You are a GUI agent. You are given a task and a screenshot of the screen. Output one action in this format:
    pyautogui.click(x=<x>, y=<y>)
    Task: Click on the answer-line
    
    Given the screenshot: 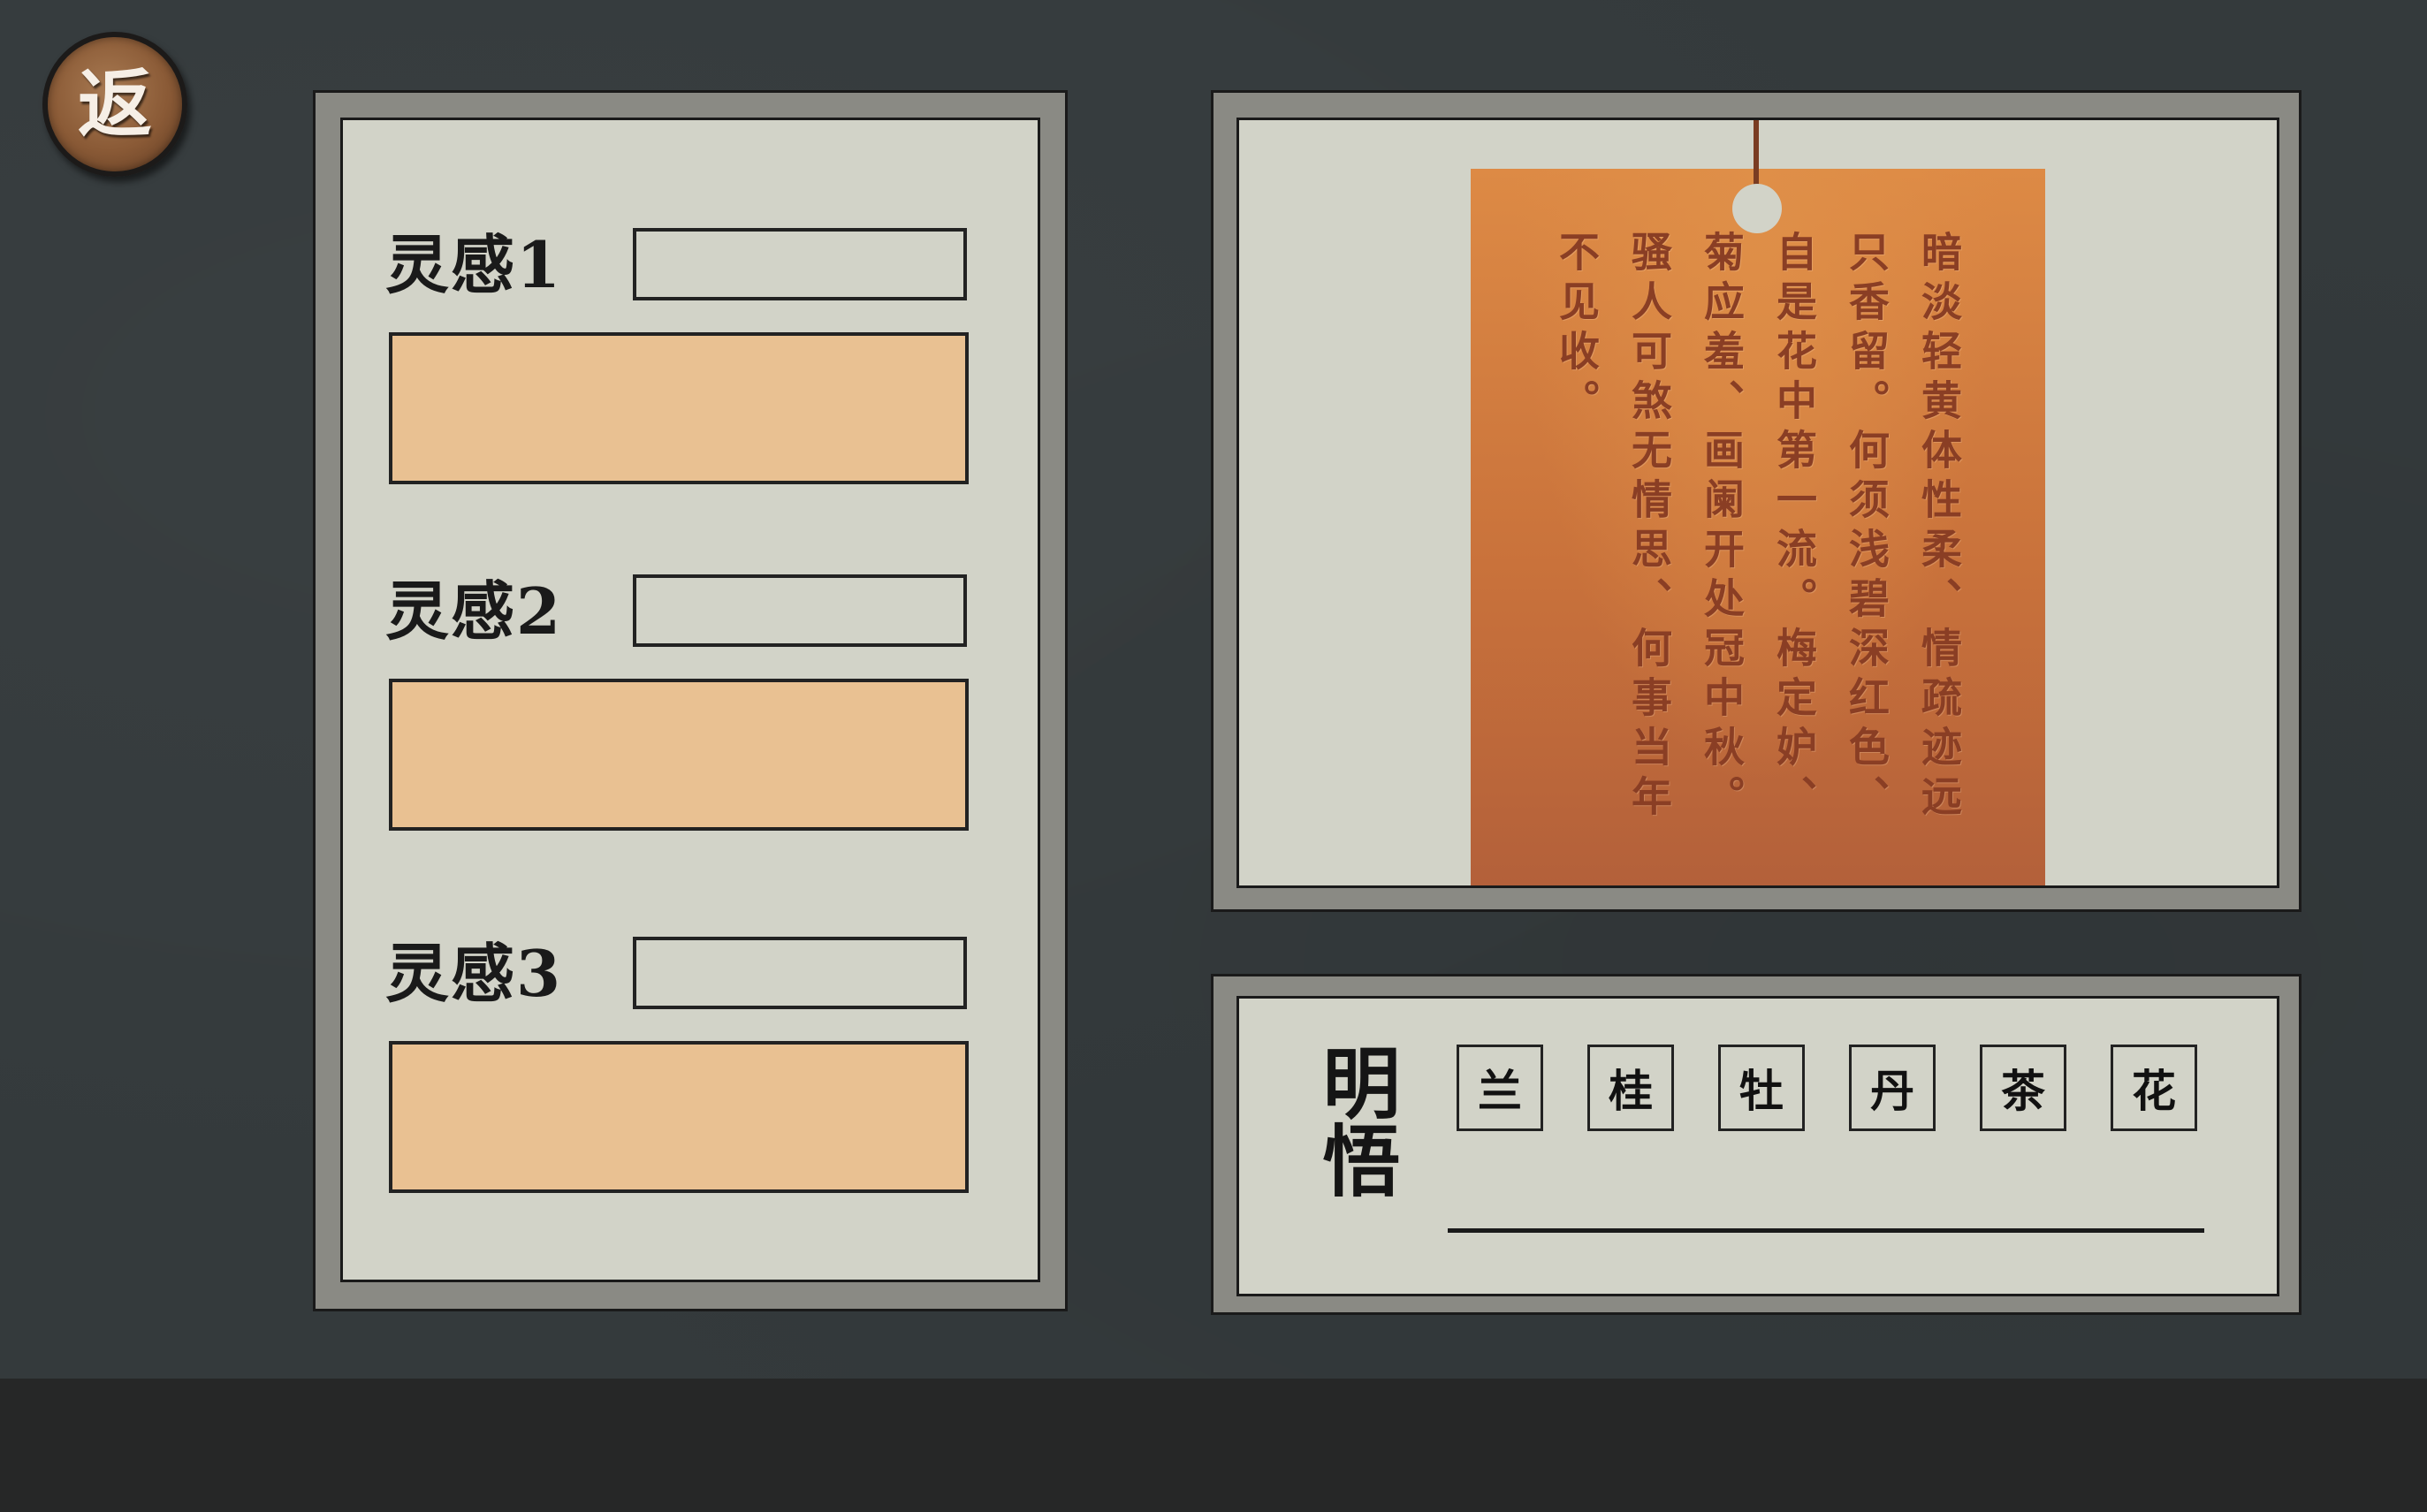 What is the action you would take?
    pyautogui.click(x=1826, y=1230)
    